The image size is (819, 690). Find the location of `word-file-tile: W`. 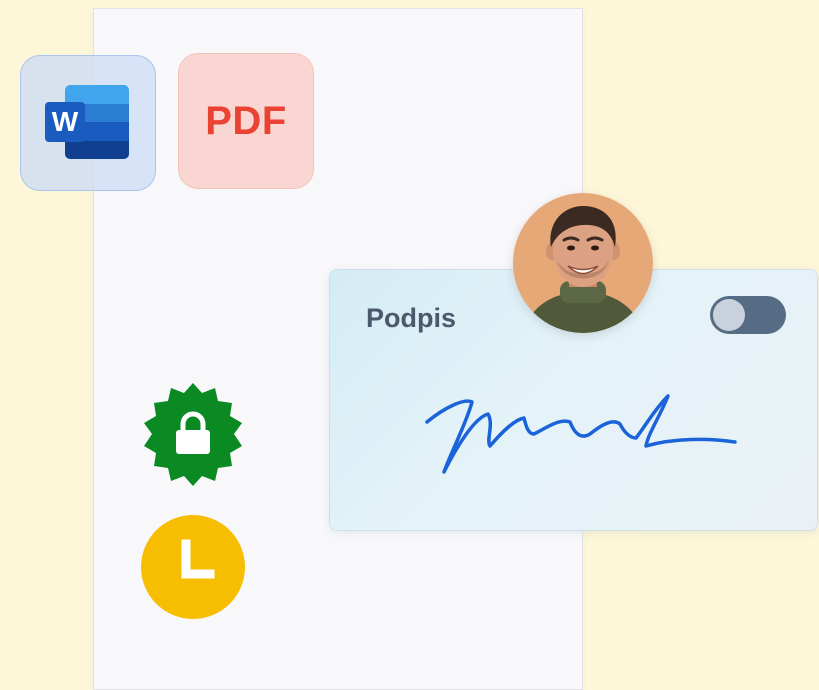

word-file-tile: W is located at coordinates (88, 123).